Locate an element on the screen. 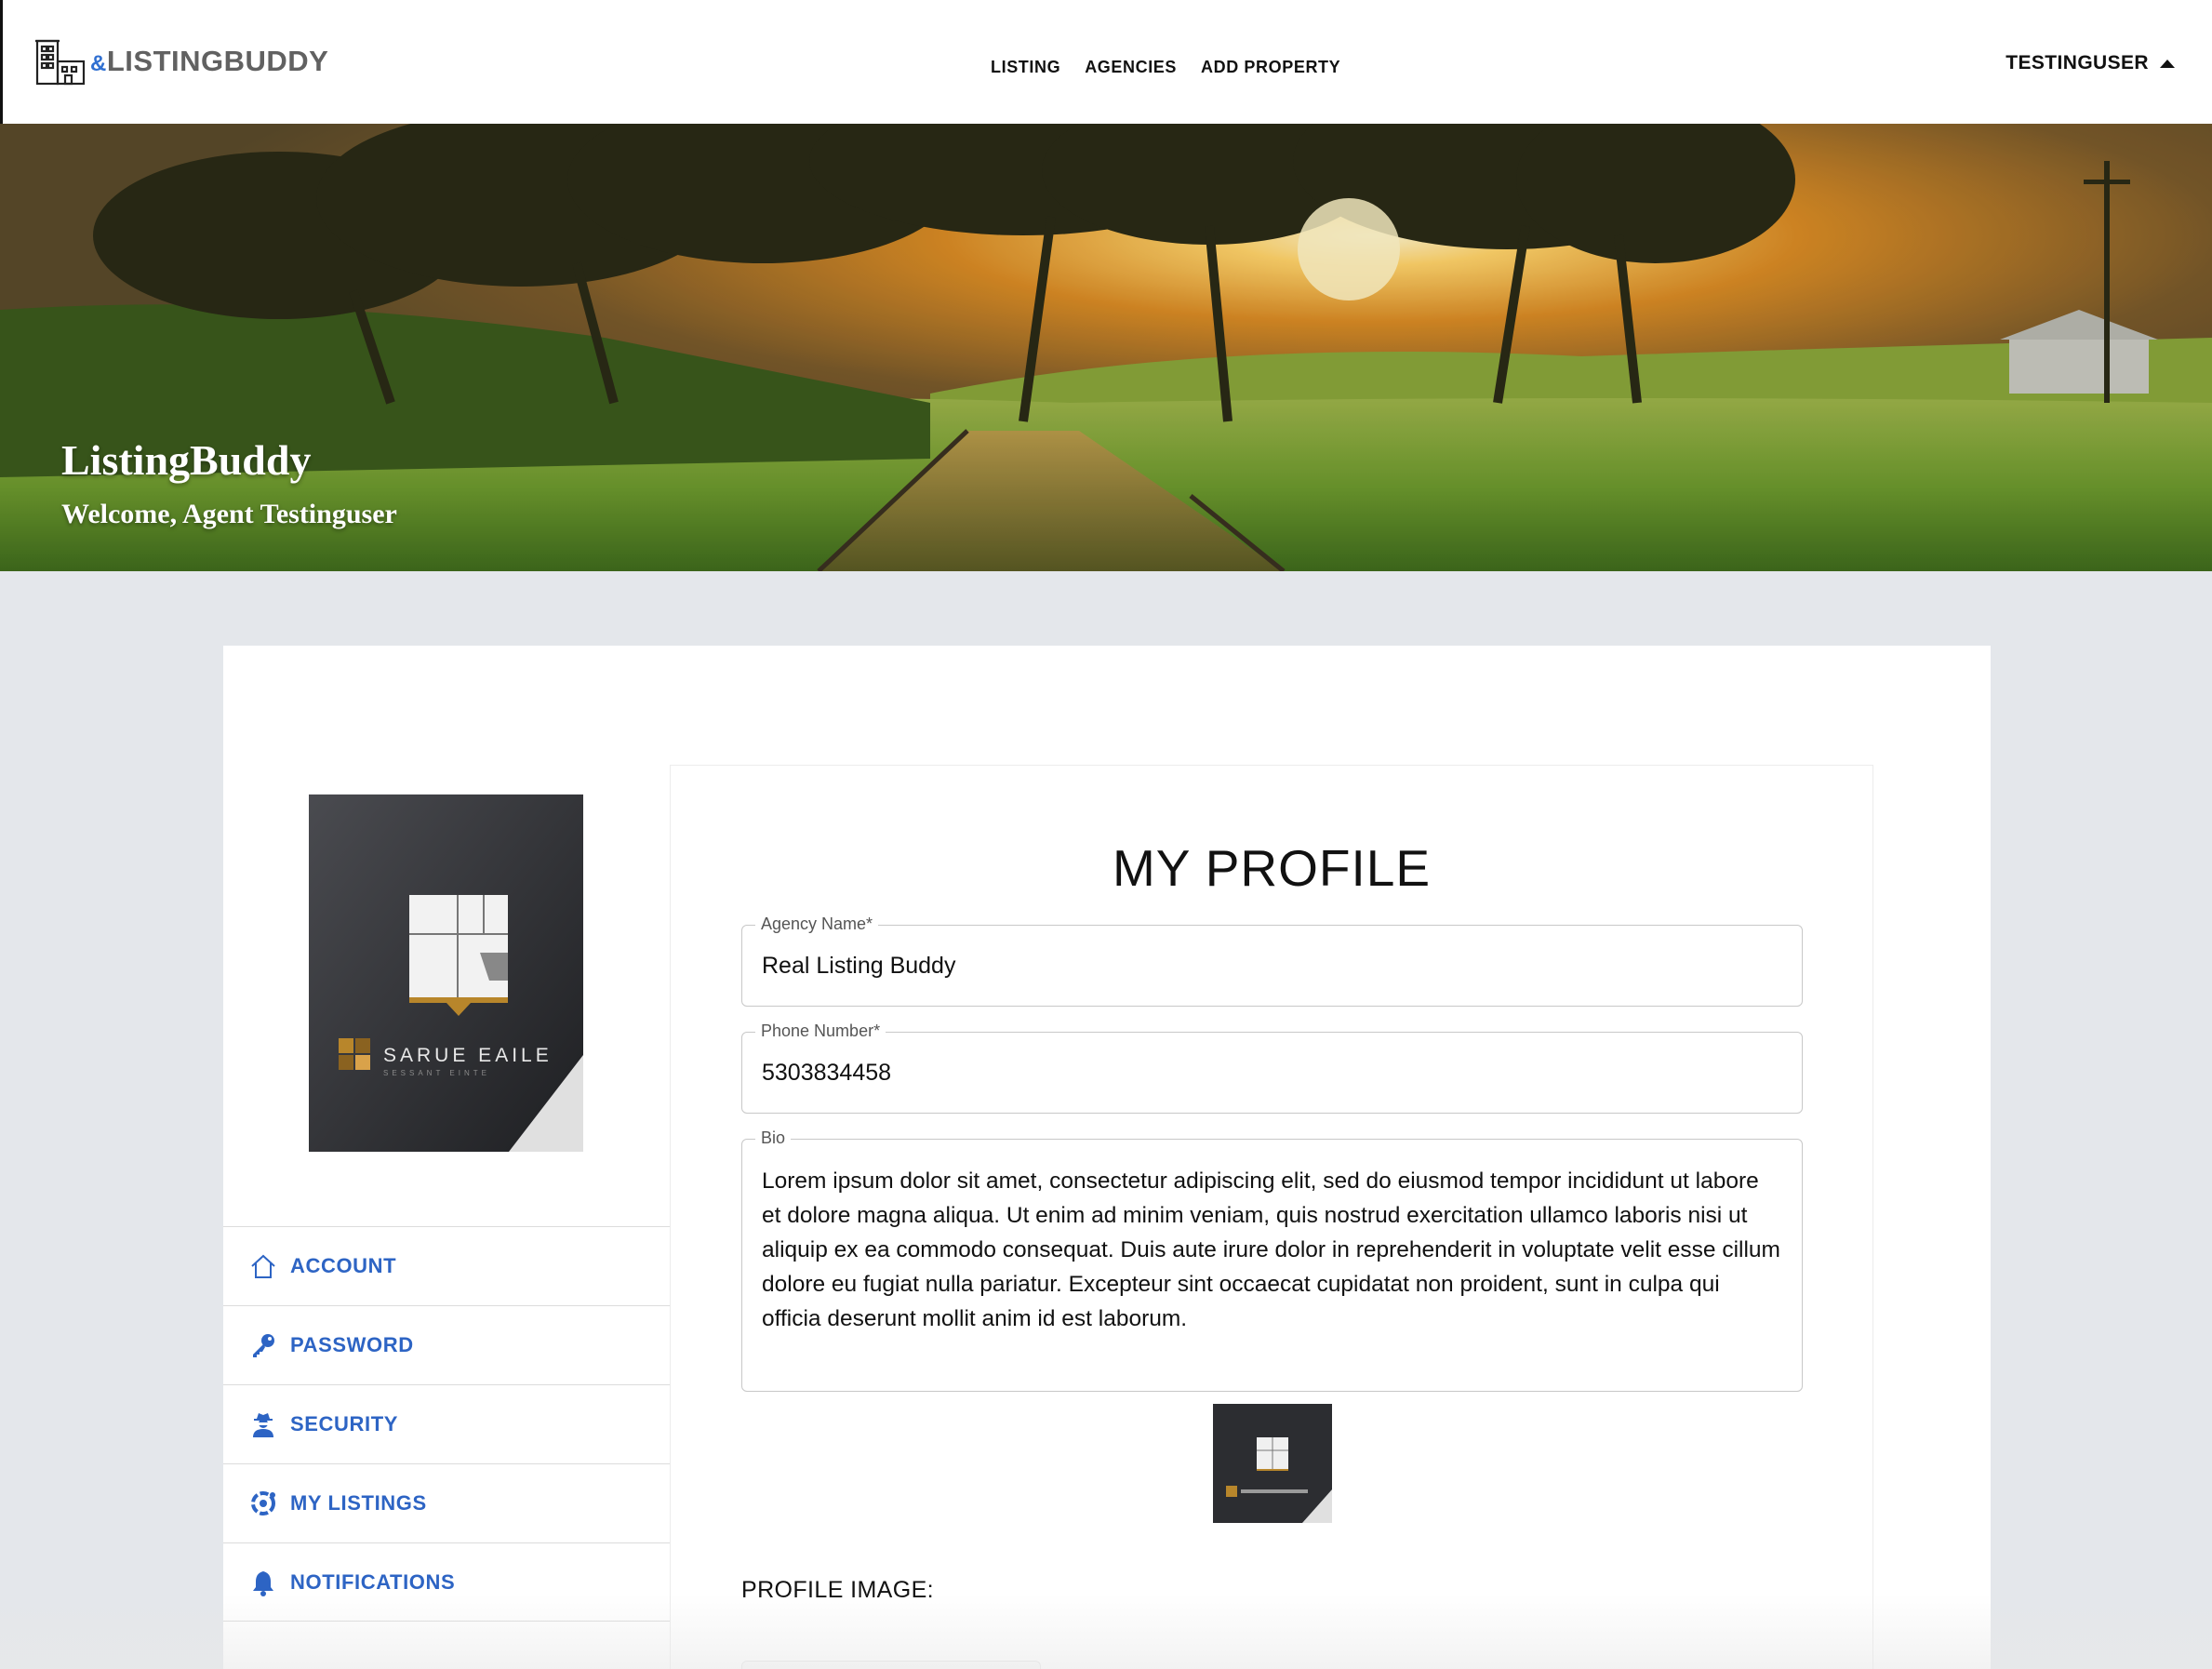 The height and width of the screenshot is (1669, 2212). profile-image-preview is located at coordinates (1272, 1463).